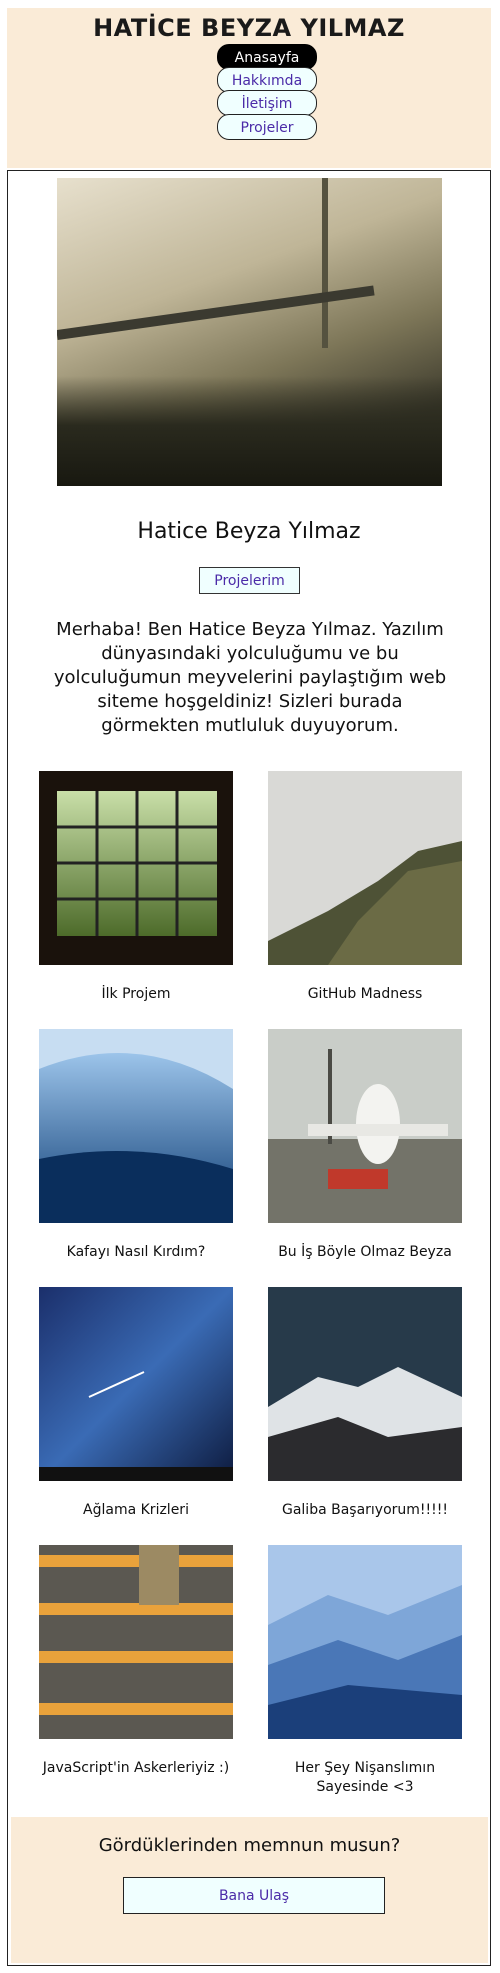 Image resolution: width=500 pixels, height=1973 pixels. I want to click on footer-question: Gördüklerinden memnun musun?, so click(249, 1845).